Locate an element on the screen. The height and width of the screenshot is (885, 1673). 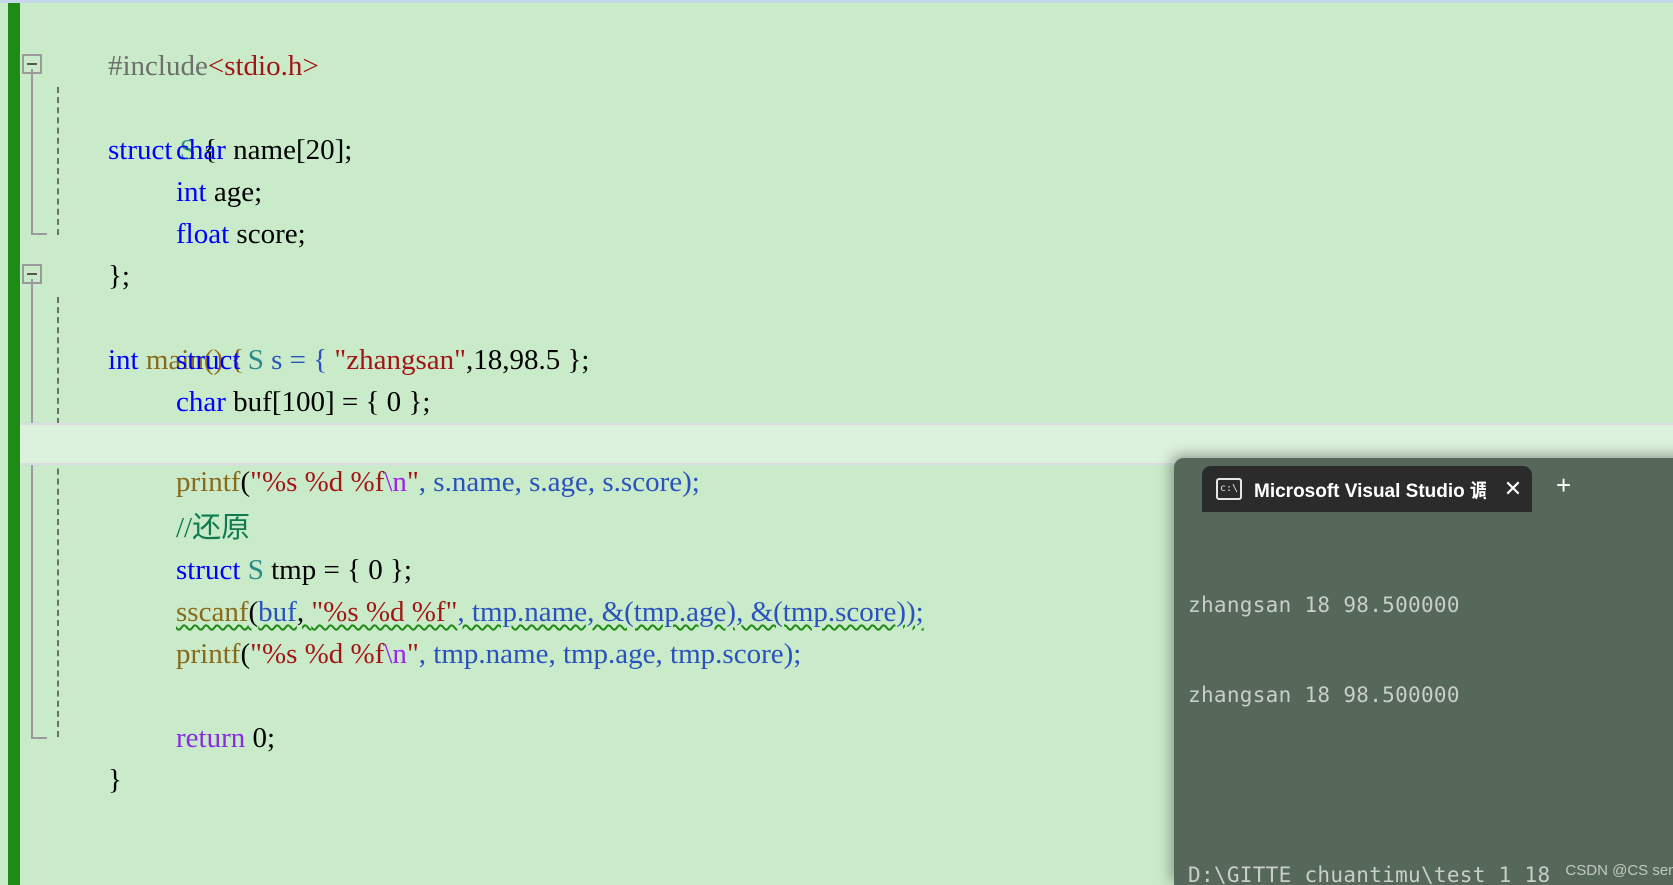
token-main-close-brace: } is located at coordinates (115, 780).